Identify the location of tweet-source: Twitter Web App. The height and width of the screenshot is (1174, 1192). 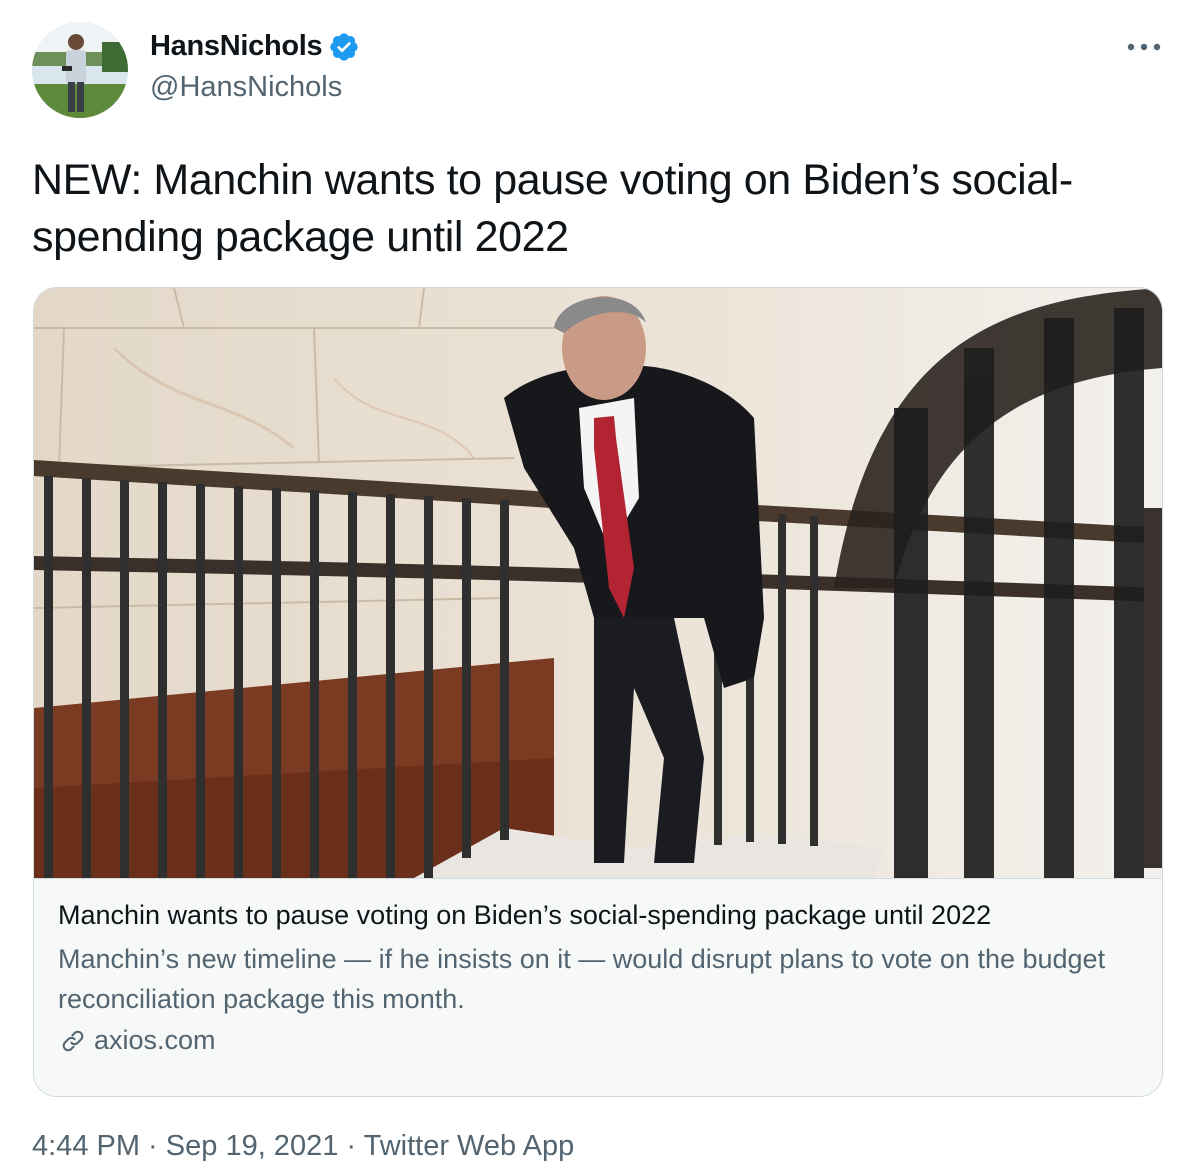
(469, 1146).